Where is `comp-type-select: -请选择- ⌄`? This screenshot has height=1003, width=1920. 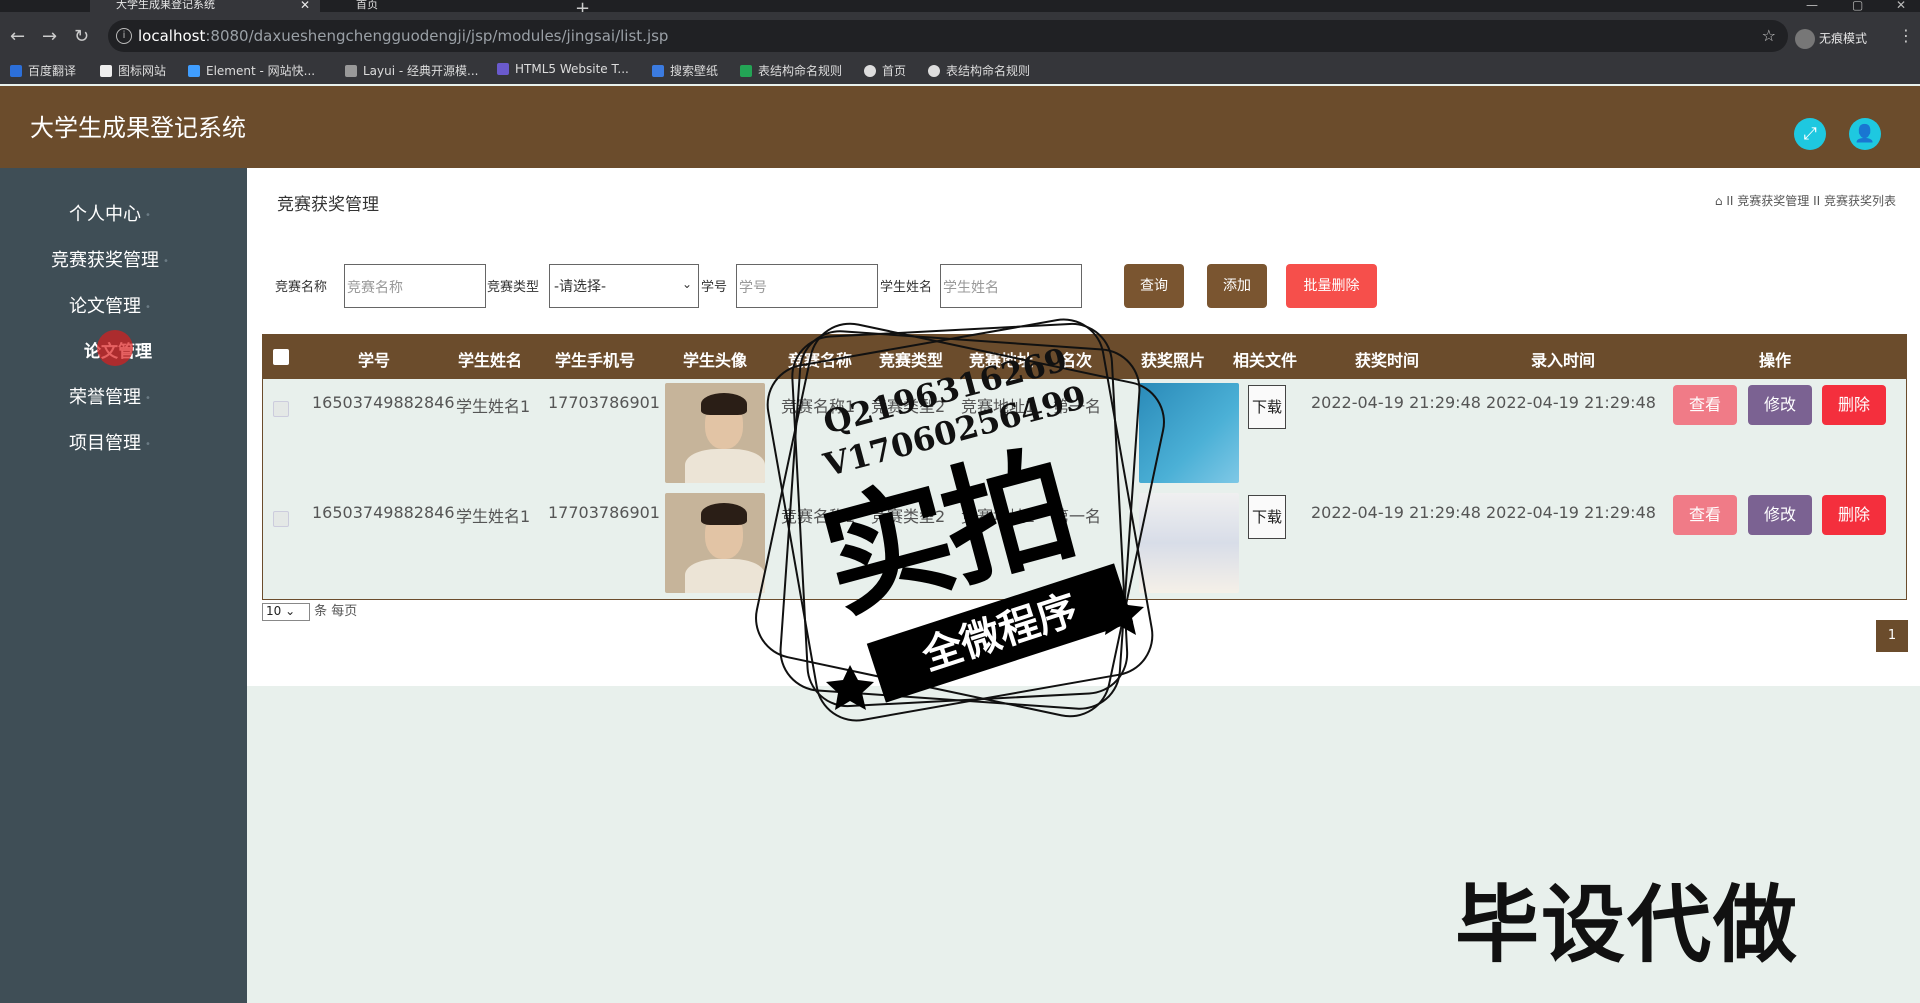
comp-type-select: -请选择- ⌄ is located at coordinates (624, 286).